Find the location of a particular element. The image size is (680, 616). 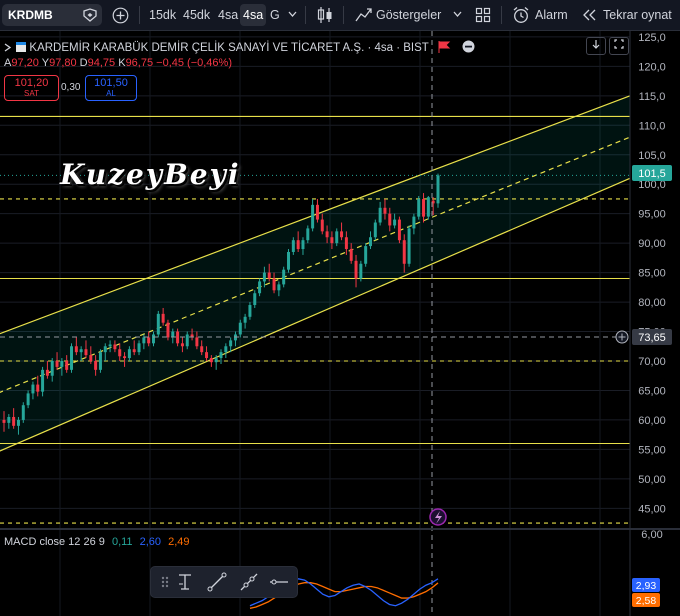

lightning-event-icon is located at coordinates (438, 517).